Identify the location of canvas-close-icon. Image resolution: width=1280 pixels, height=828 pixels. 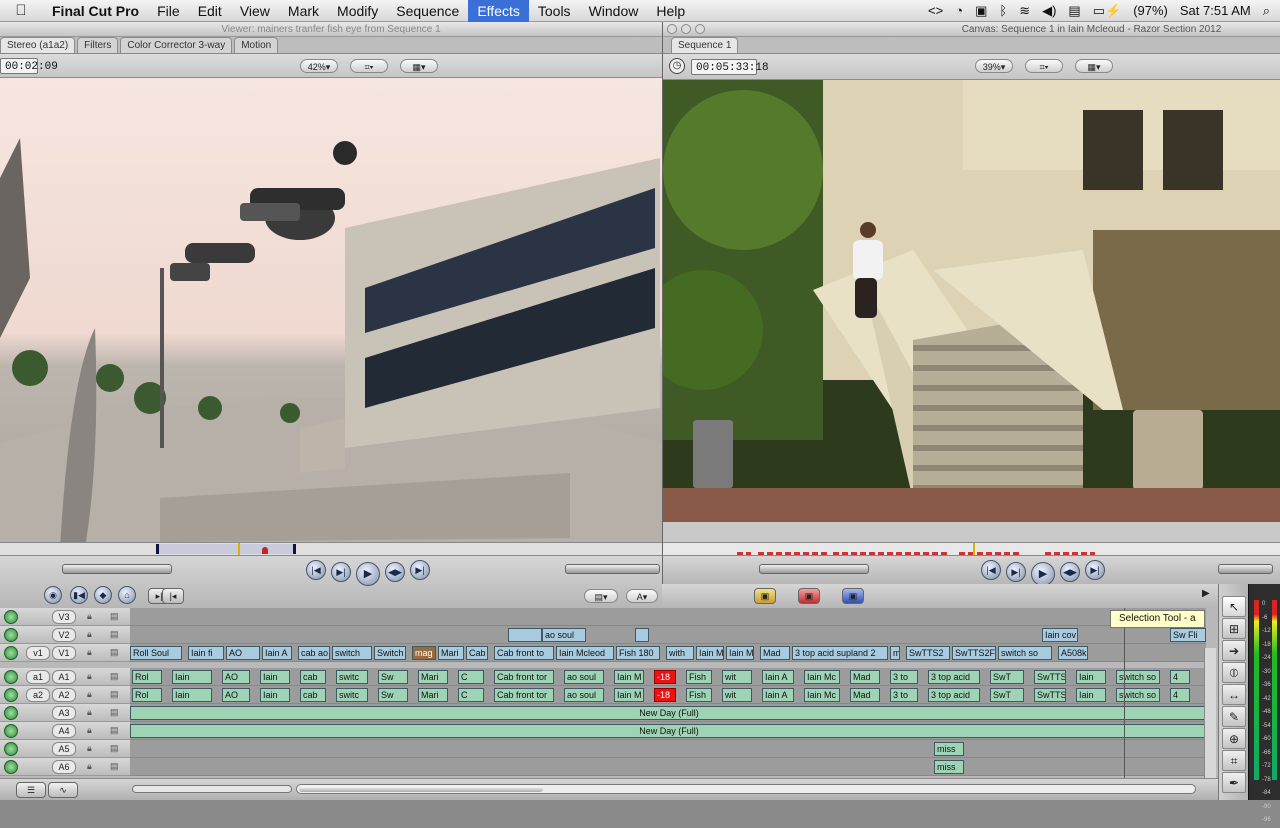
(672, 29).